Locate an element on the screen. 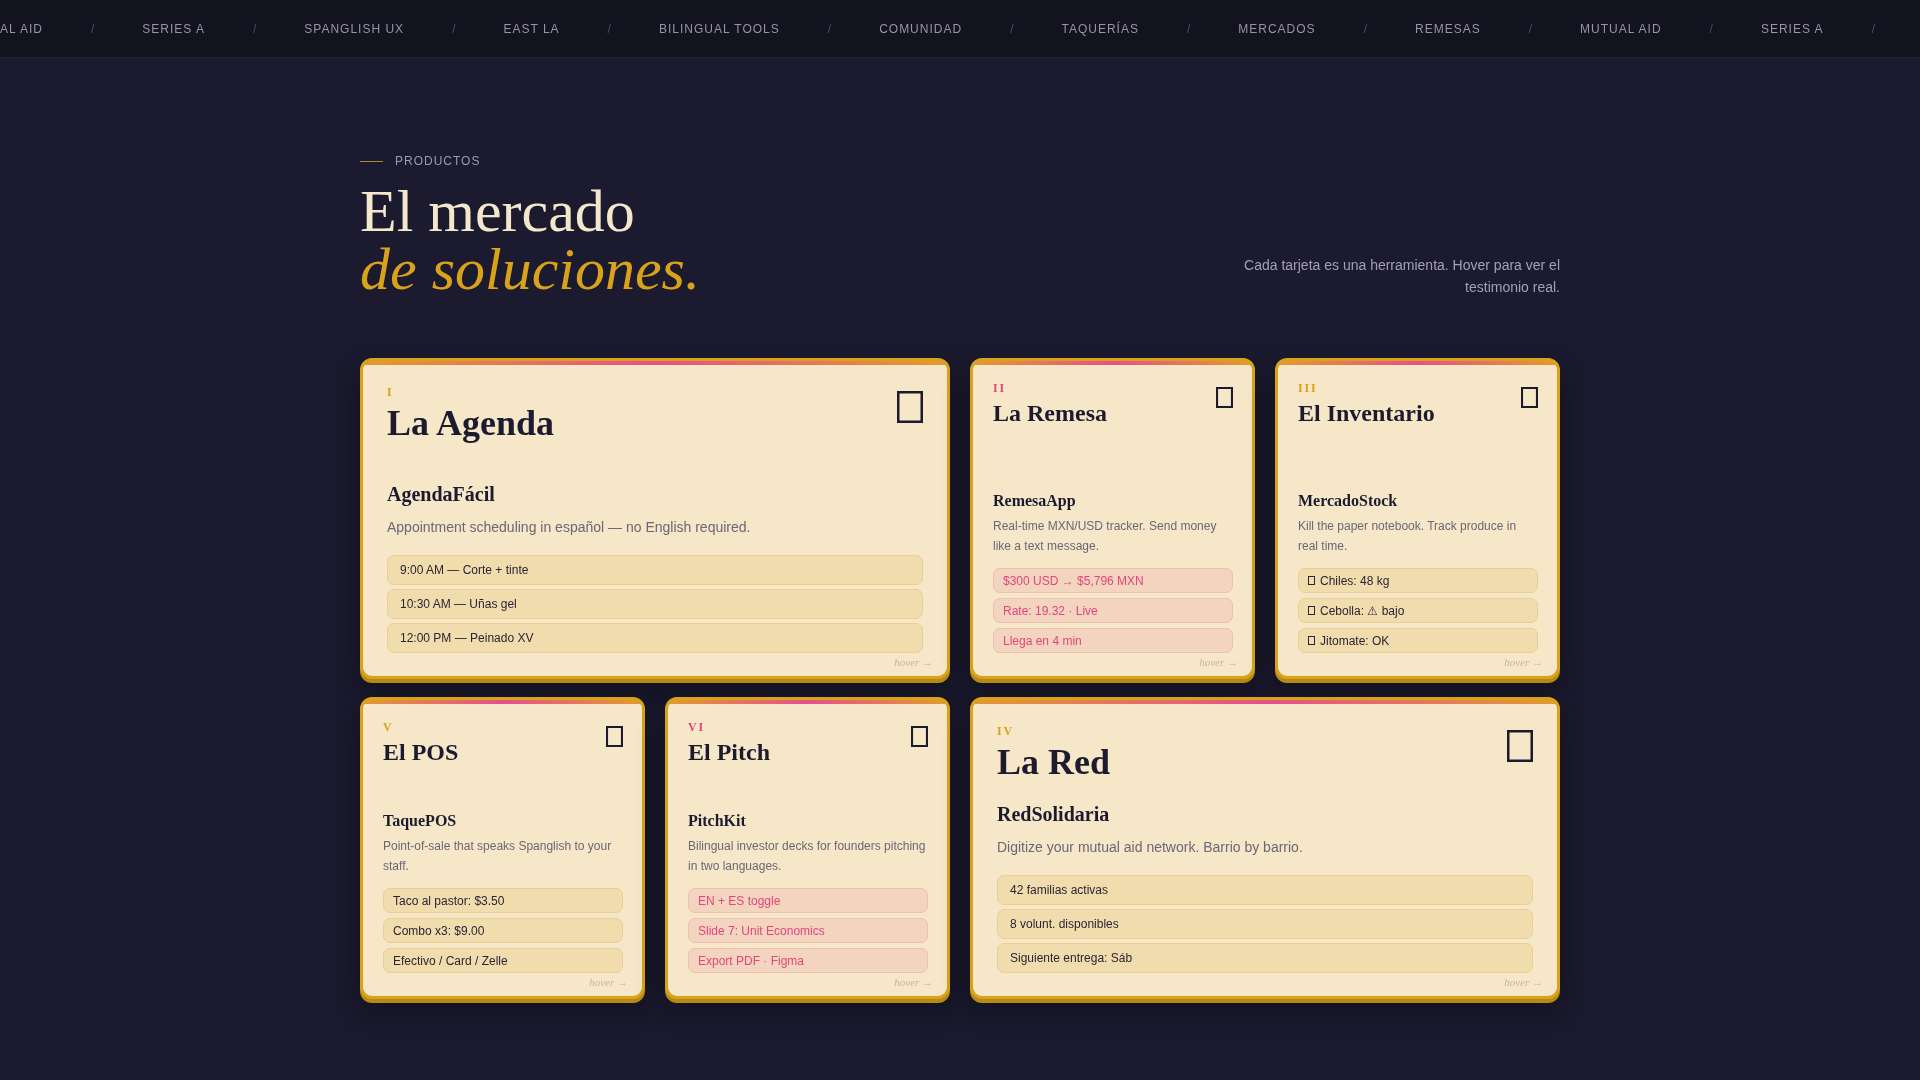 The height and width of the screenshot is (1080, 1920). section-title: El mercado de soluciones. is located at coordinates (530, 241).